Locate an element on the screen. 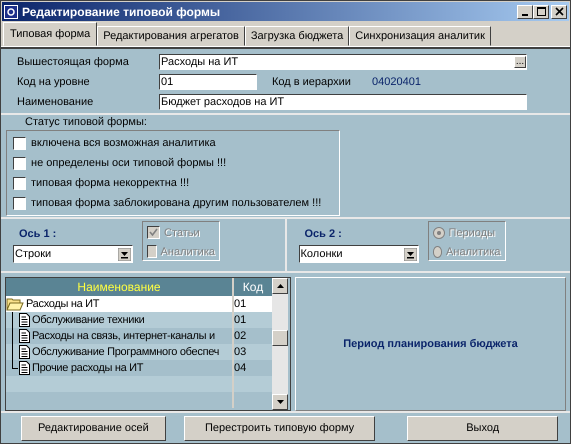 This screenshot has height=444, width=571. scroll-thumb is located at coordinates (280, 338).